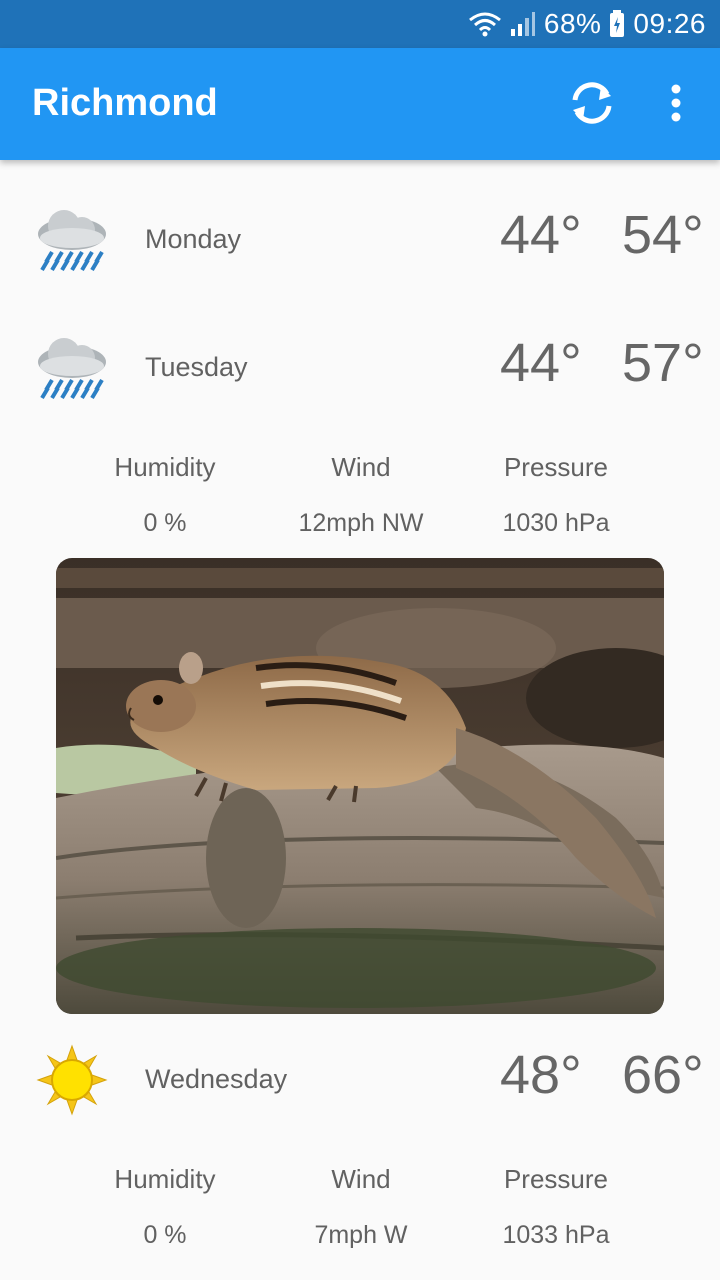 The height and width of the screenshot is (1280, 720). Describe the element at coordinates (592, 103) in the screenshot. I see `refresh-icon` at that location.